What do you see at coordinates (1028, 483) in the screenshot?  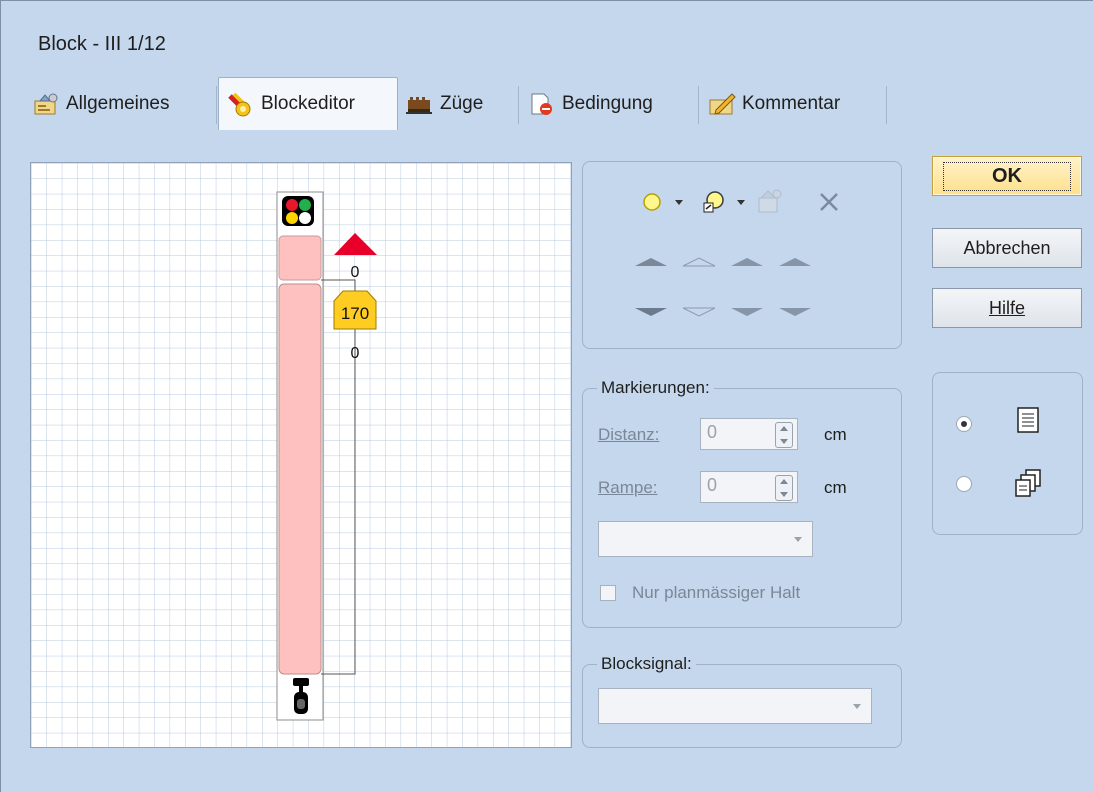 I see `multi-window-icon` at bounding box center [1028, 483].